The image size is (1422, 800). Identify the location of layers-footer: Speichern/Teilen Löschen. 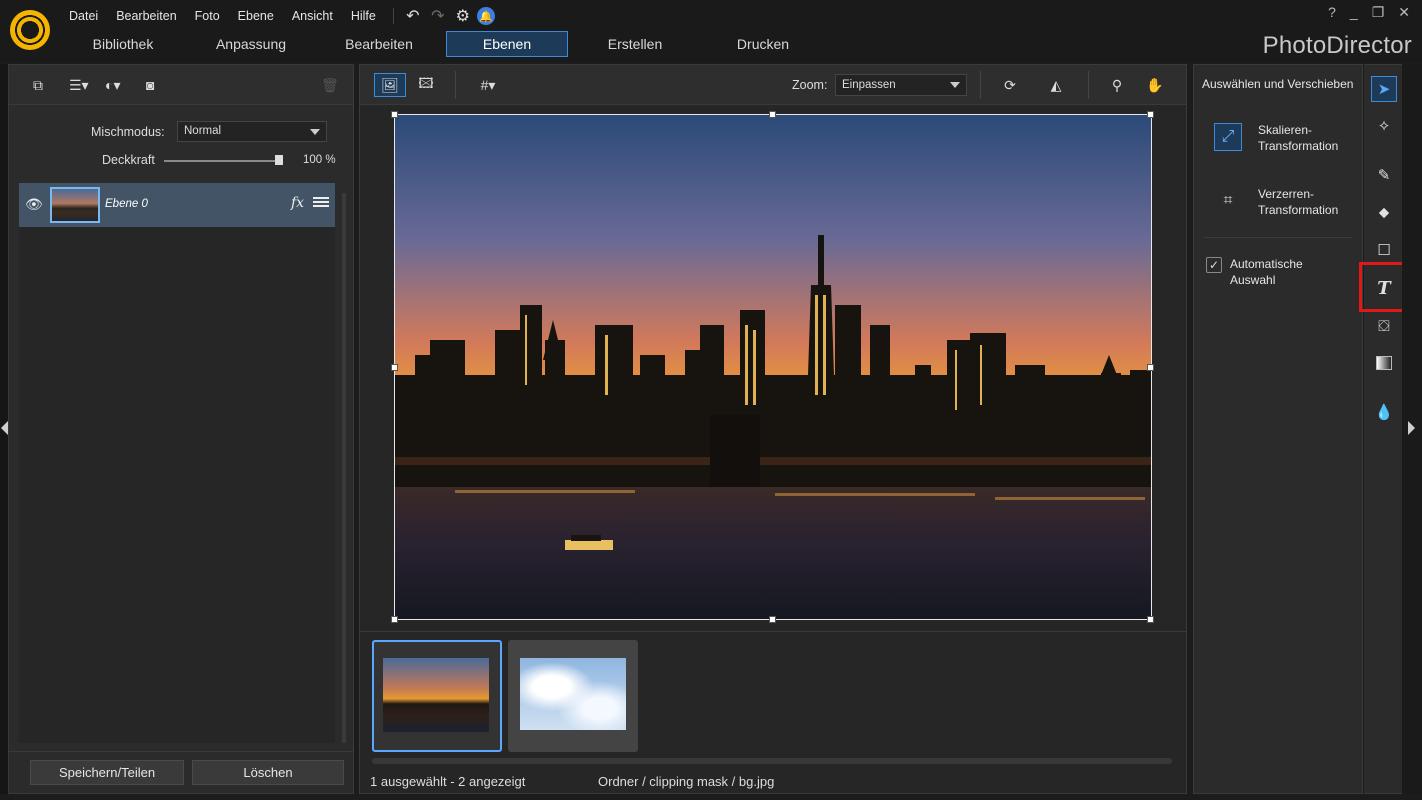
(181, 772).